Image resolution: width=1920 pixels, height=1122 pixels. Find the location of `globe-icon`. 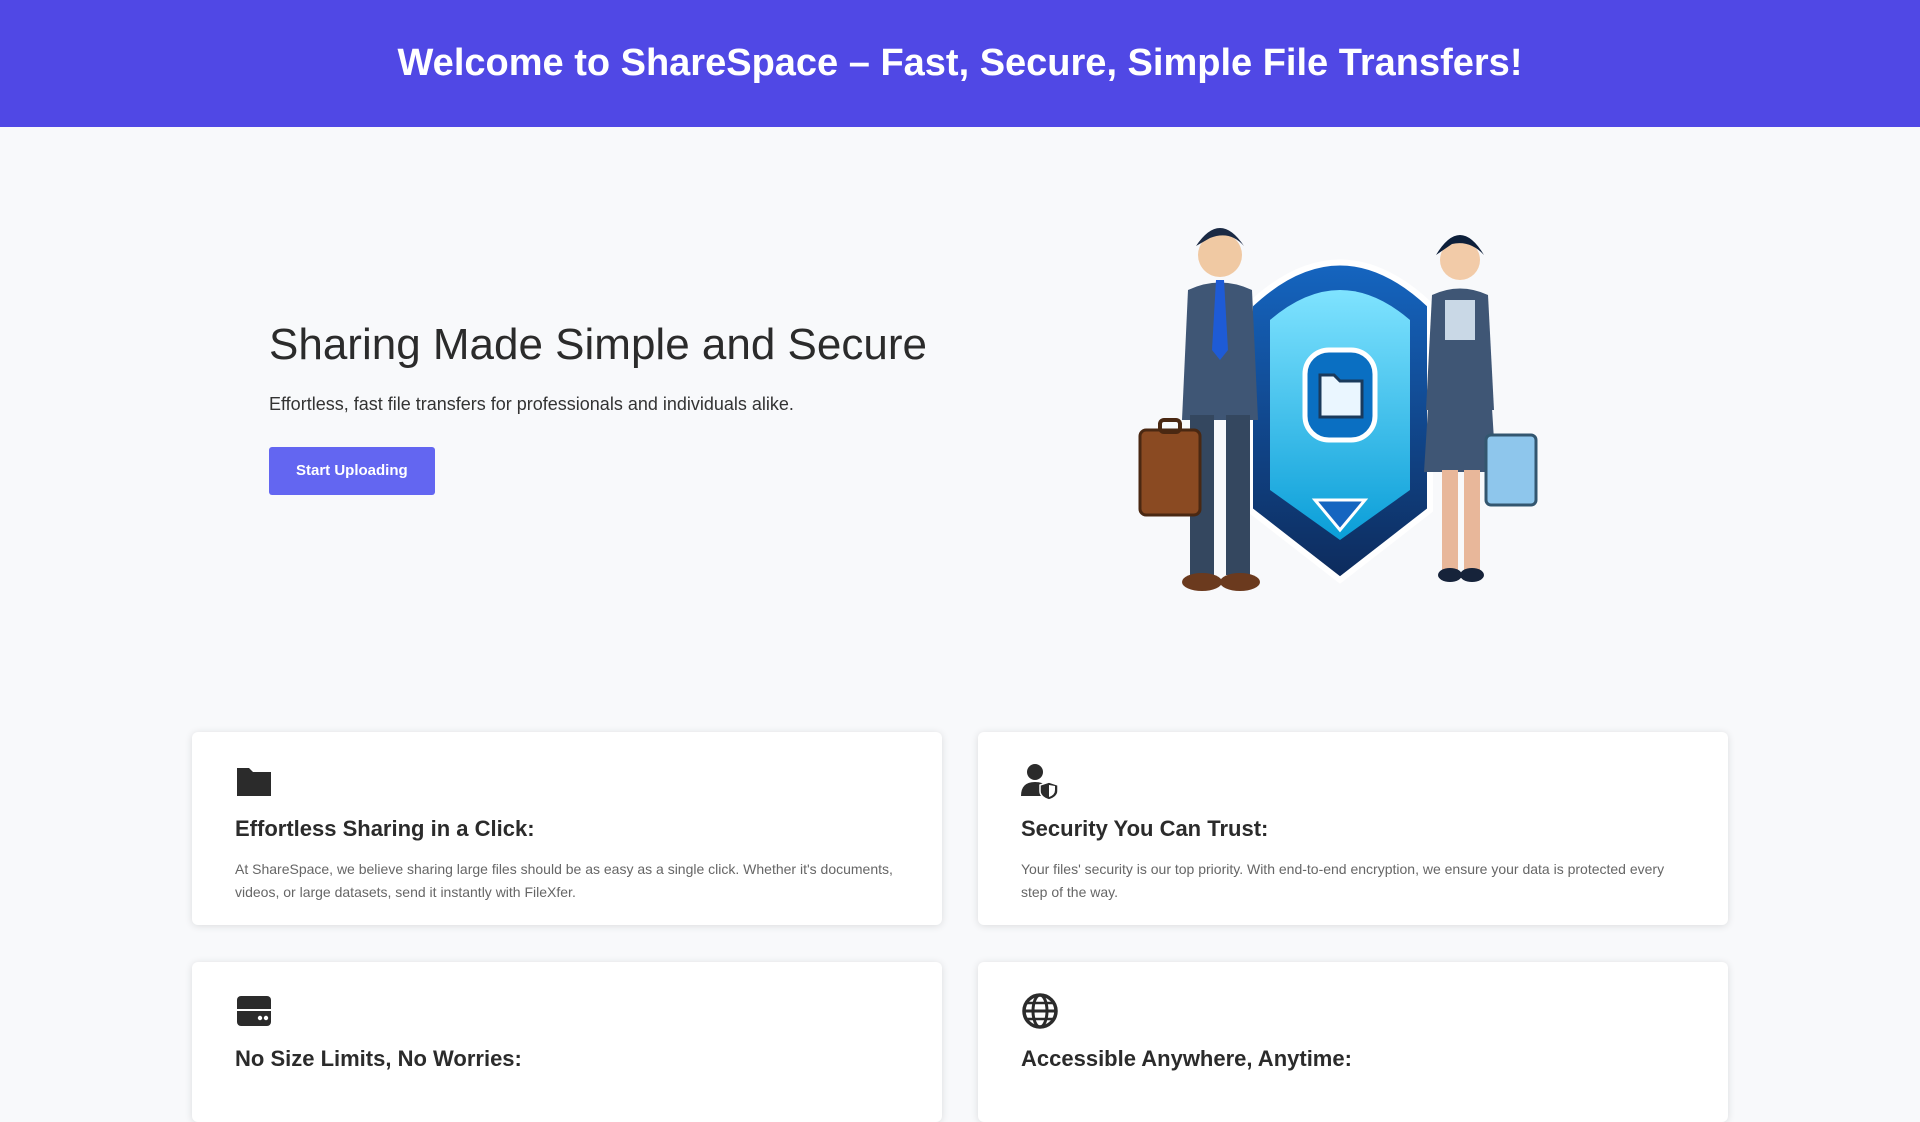

globe-icon is located at coordinates (1353, 1011).